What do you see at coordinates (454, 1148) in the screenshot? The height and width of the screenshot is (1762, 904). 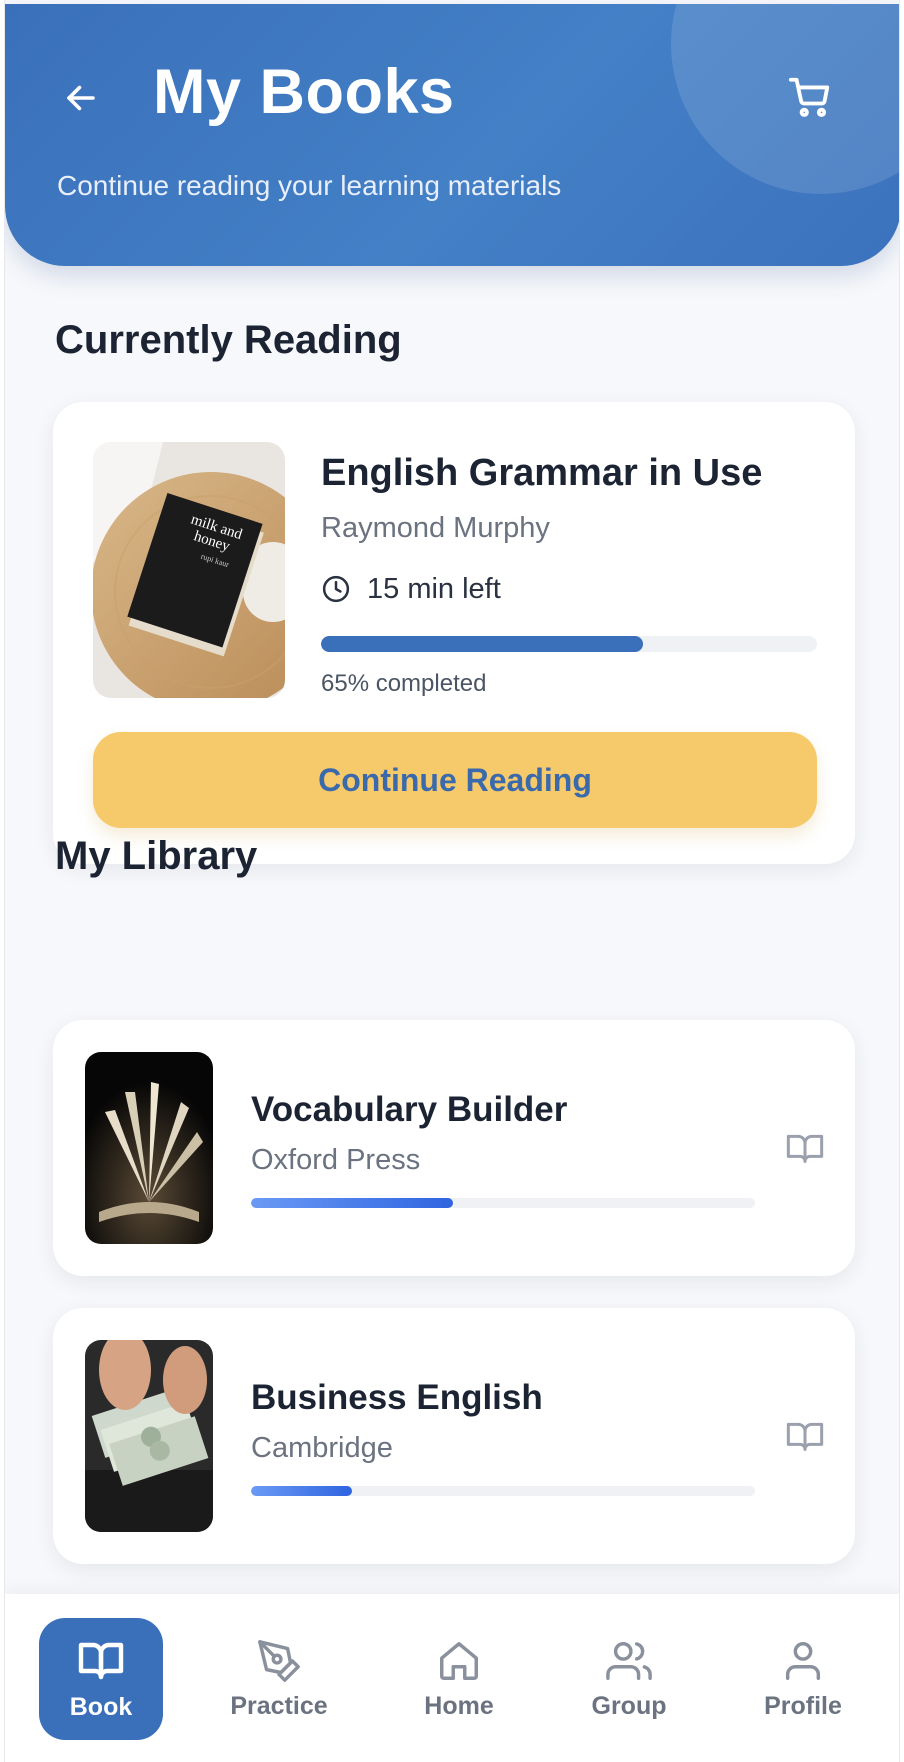 I see `library-book-card: Vocabulary Builder Oxford Press` at bounding box center [454, 1148].